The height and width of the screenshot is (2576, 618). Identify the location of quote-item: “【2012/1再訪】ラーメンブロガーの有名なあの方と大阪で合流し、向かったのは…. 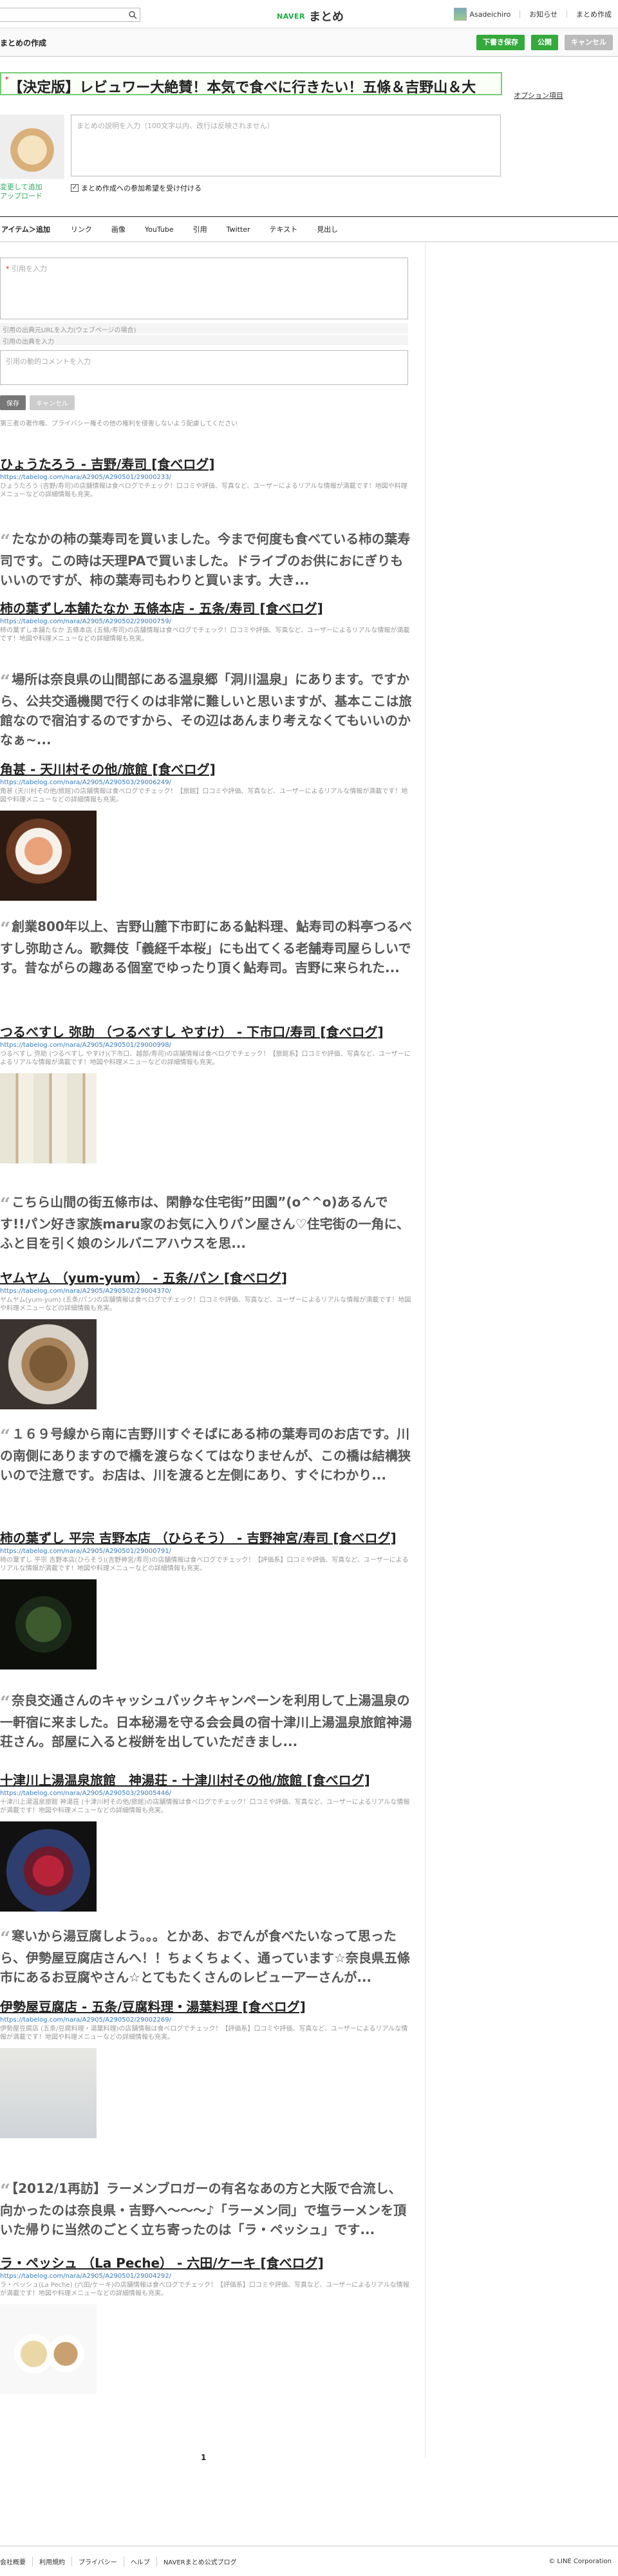
(206, 2209).